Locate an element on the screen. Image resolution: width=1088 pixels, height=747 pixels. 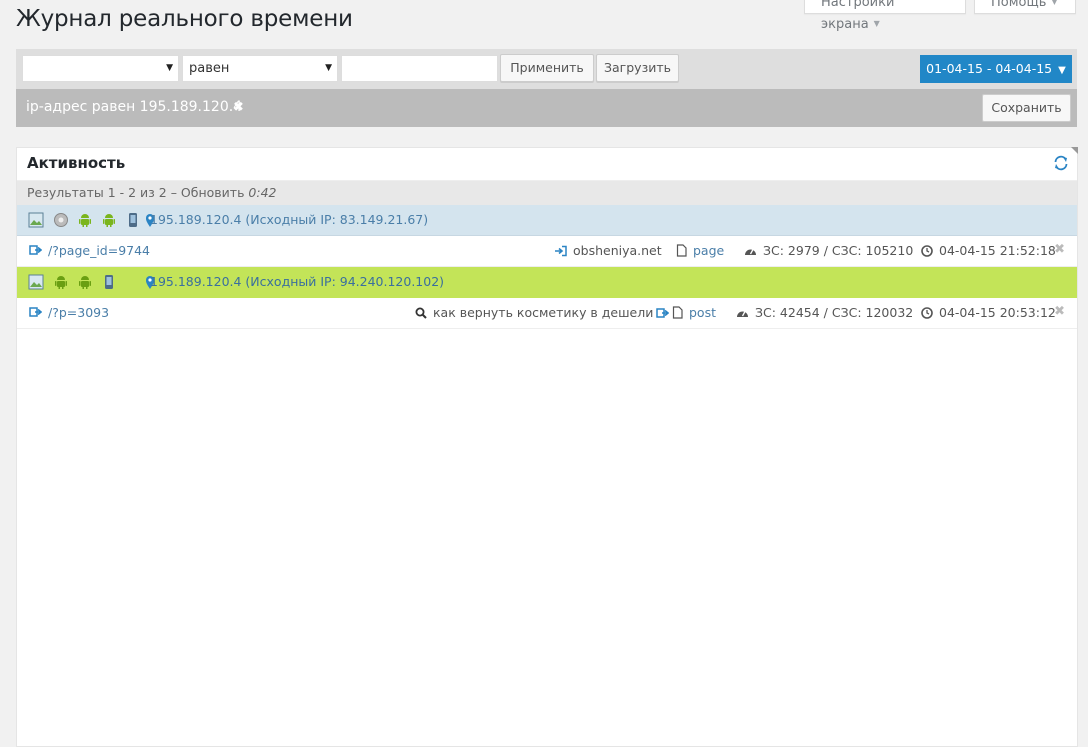
time-text: 04-04-15 21:52:18 is located at coordinates (997, 250).